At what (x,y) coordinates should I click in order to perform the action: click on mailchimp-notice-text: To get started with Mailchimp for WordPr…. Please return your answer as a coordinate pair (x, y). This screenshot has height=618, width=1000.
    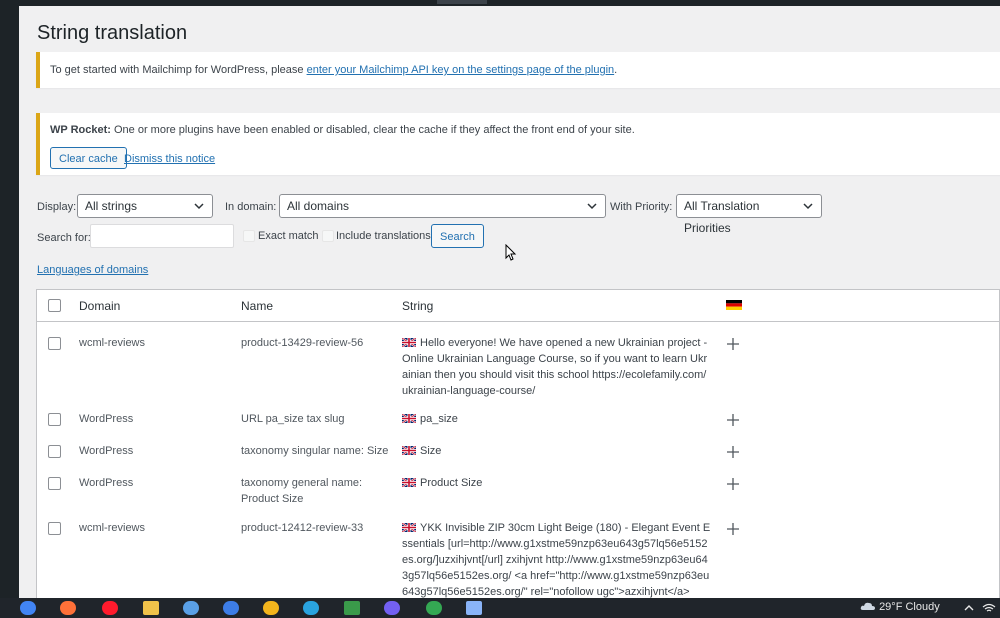
    Looking at the image, I should click on (333, 70).